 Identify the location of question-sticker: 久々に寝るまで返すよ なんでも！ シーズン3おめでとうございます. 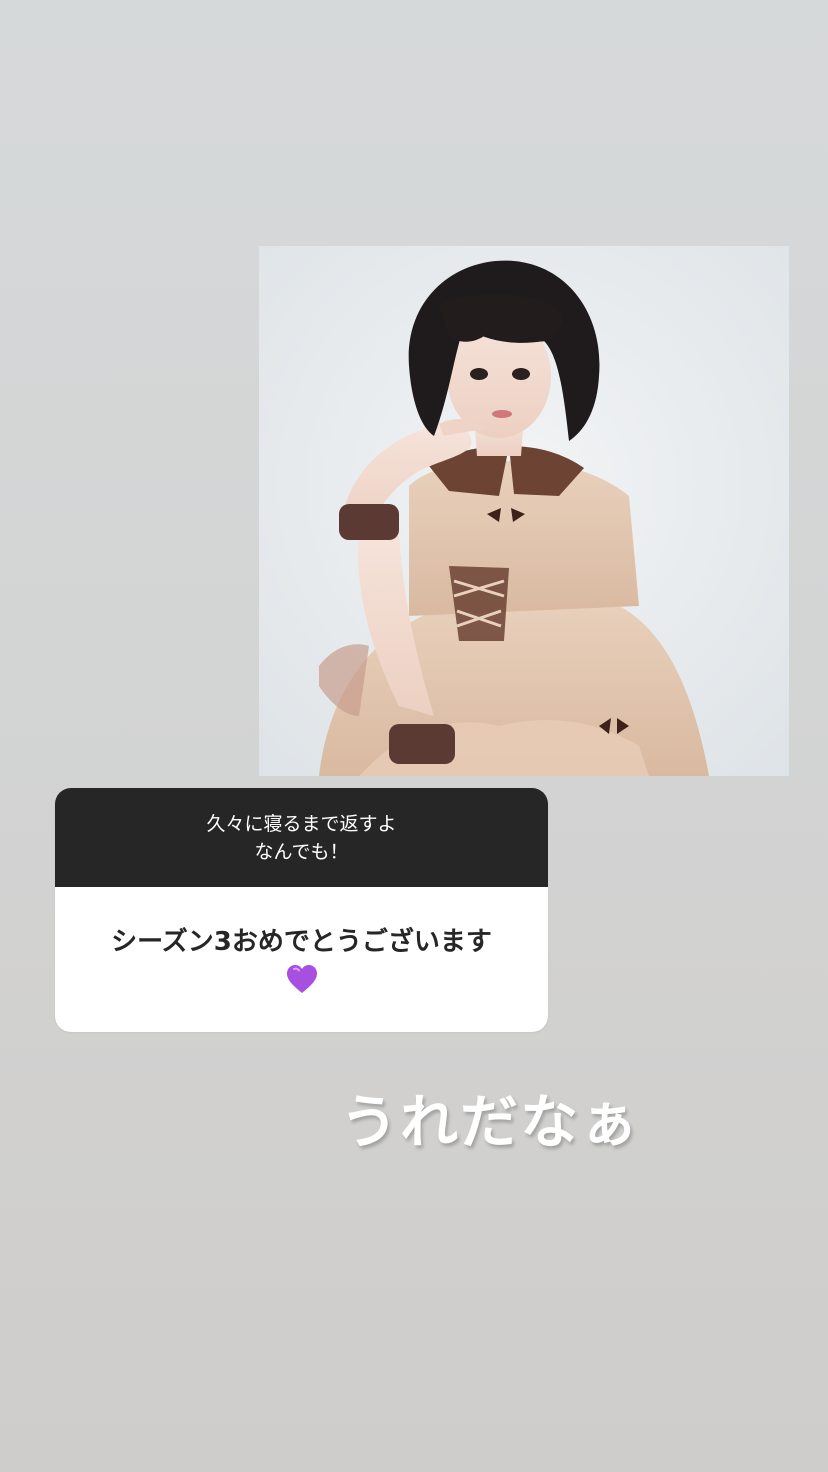
(301, 910).